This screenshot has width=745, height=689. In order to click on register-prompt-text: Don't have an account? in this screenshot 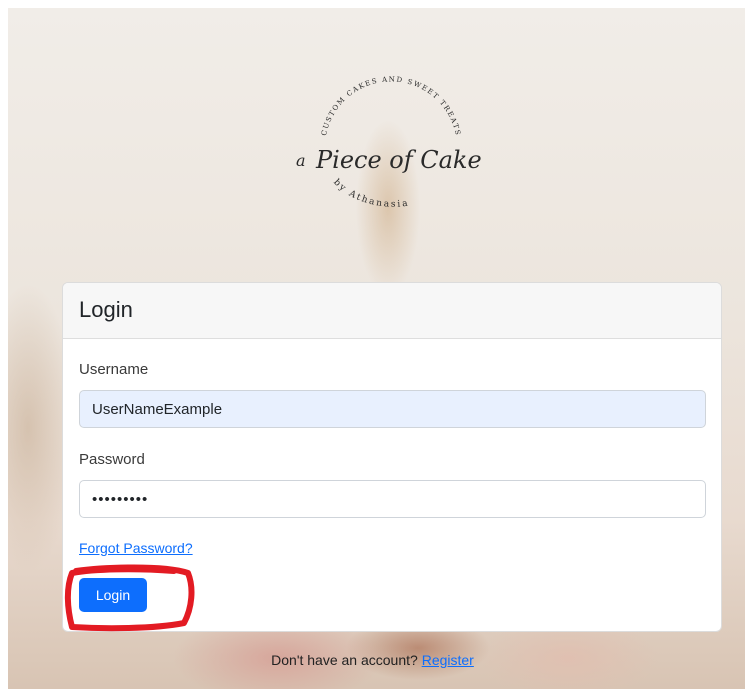, I will do `click(346, 660)`.